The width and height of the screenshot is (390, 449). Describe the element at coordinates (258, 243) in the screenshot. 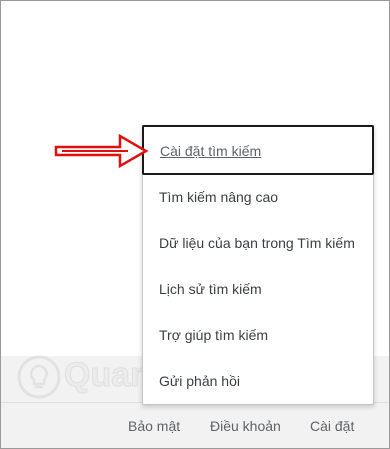

I see `menu-item-your-data: Dữ liệu của bạn trong Tìm kiếm` at that location.